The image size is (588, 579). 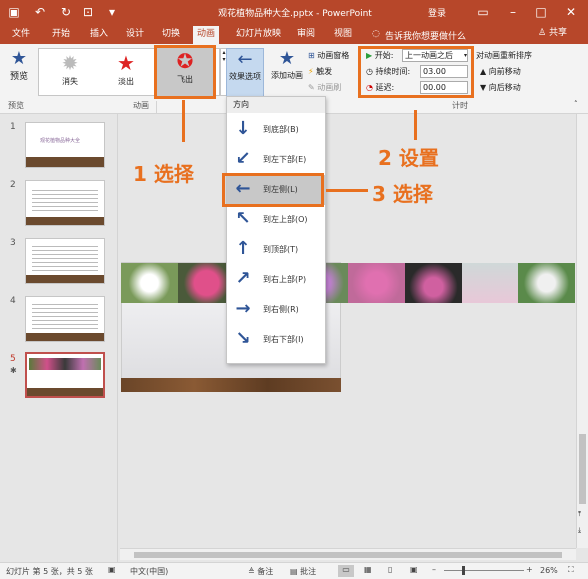 I want to click on arrow-up-right-icon: ↗, so click(x=243, y=278).